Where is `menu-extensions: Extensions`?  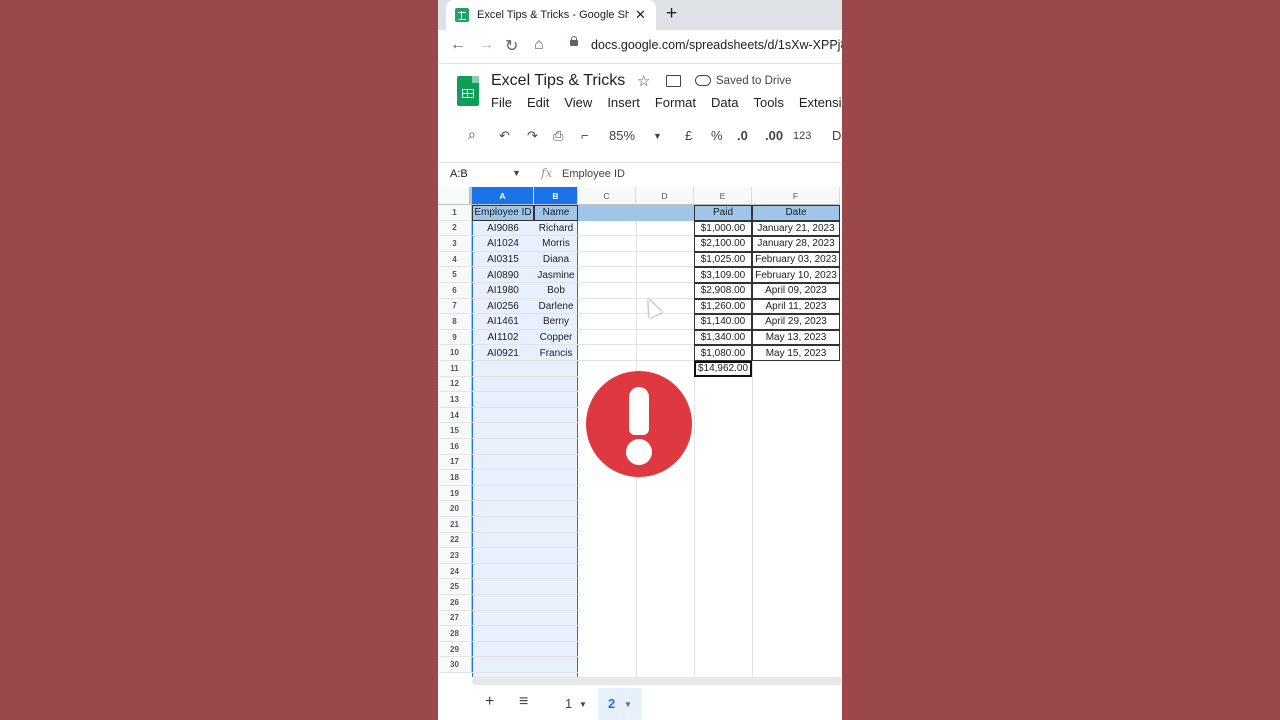
menu-extensions: Extensions is located at coordinates (820, 102).